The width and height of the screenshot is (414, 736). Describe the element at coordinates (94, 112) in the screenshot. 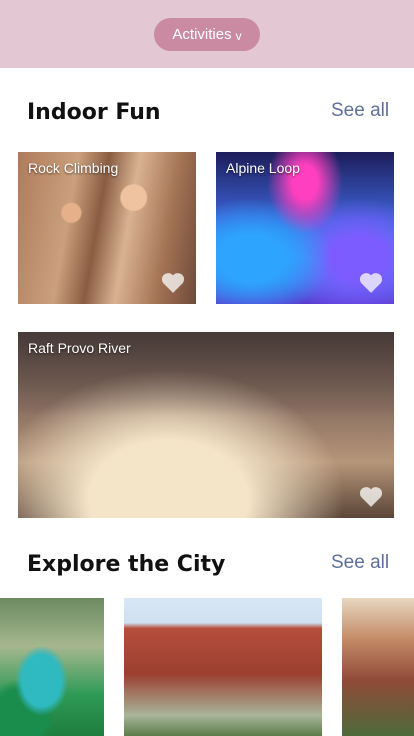

I see `section-title-indoor-fun: Indoor Fun` at that location.